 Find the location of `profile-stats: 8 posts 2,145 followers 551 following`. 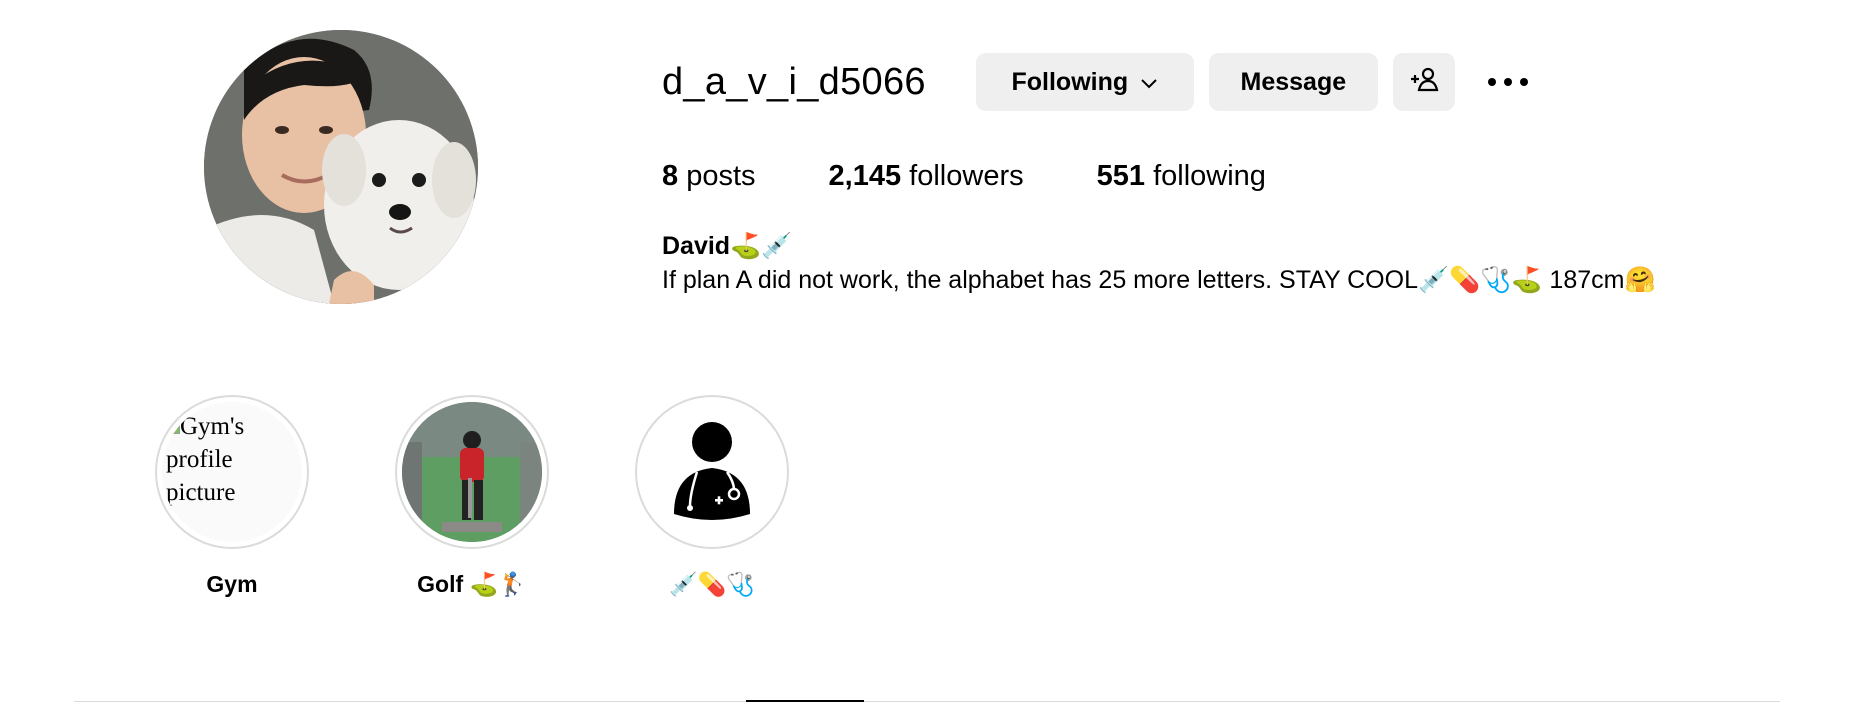

profile-stats: 8 posts 2,145 followers 551 following is located at coordinates (1000, 176).